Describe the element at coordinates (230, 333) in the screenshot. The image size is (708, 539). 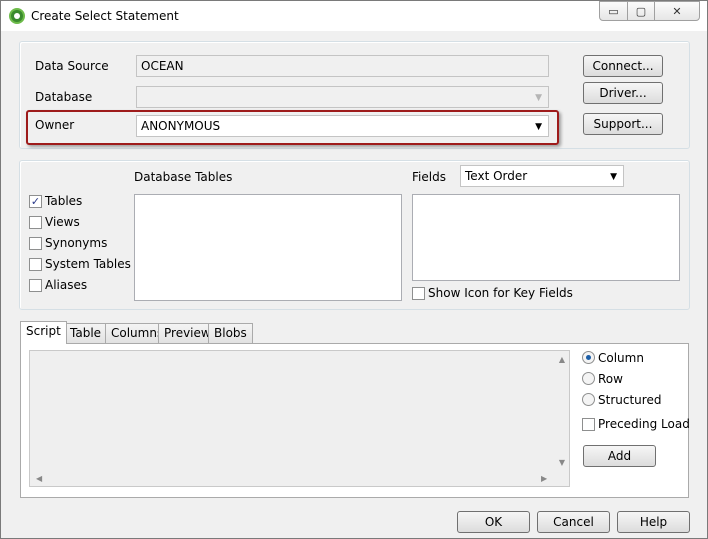
I see `tab-blobs: Blobs` at that location.